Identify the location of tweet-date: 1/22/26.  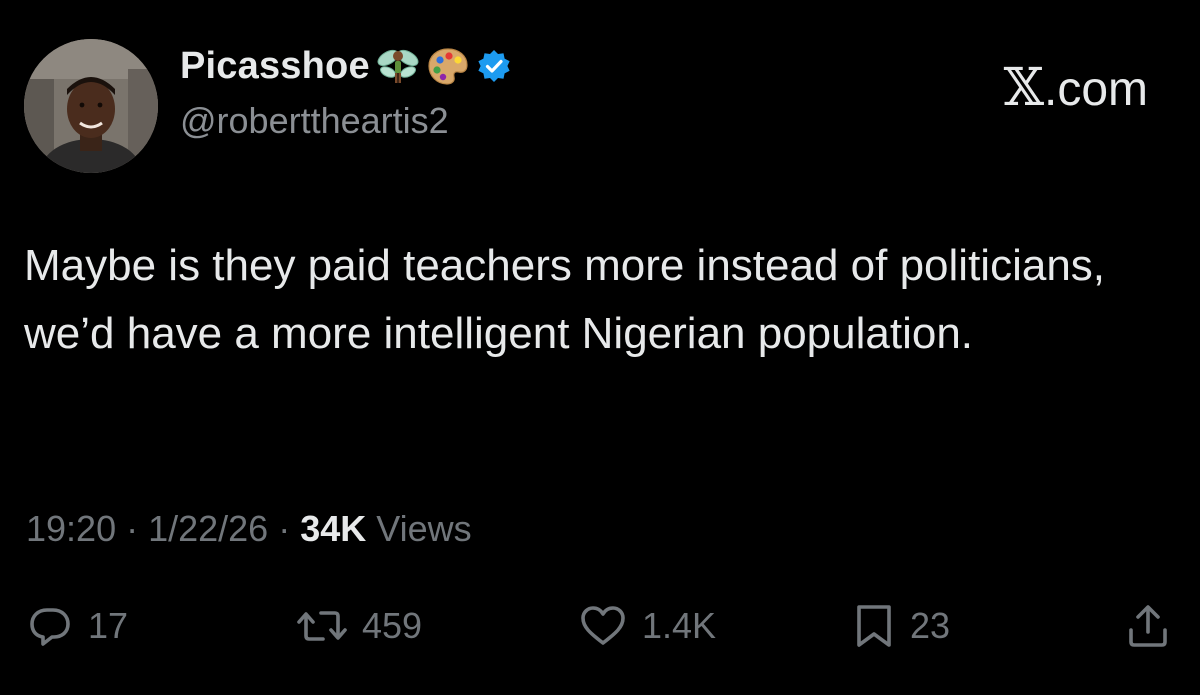
(208, 528).